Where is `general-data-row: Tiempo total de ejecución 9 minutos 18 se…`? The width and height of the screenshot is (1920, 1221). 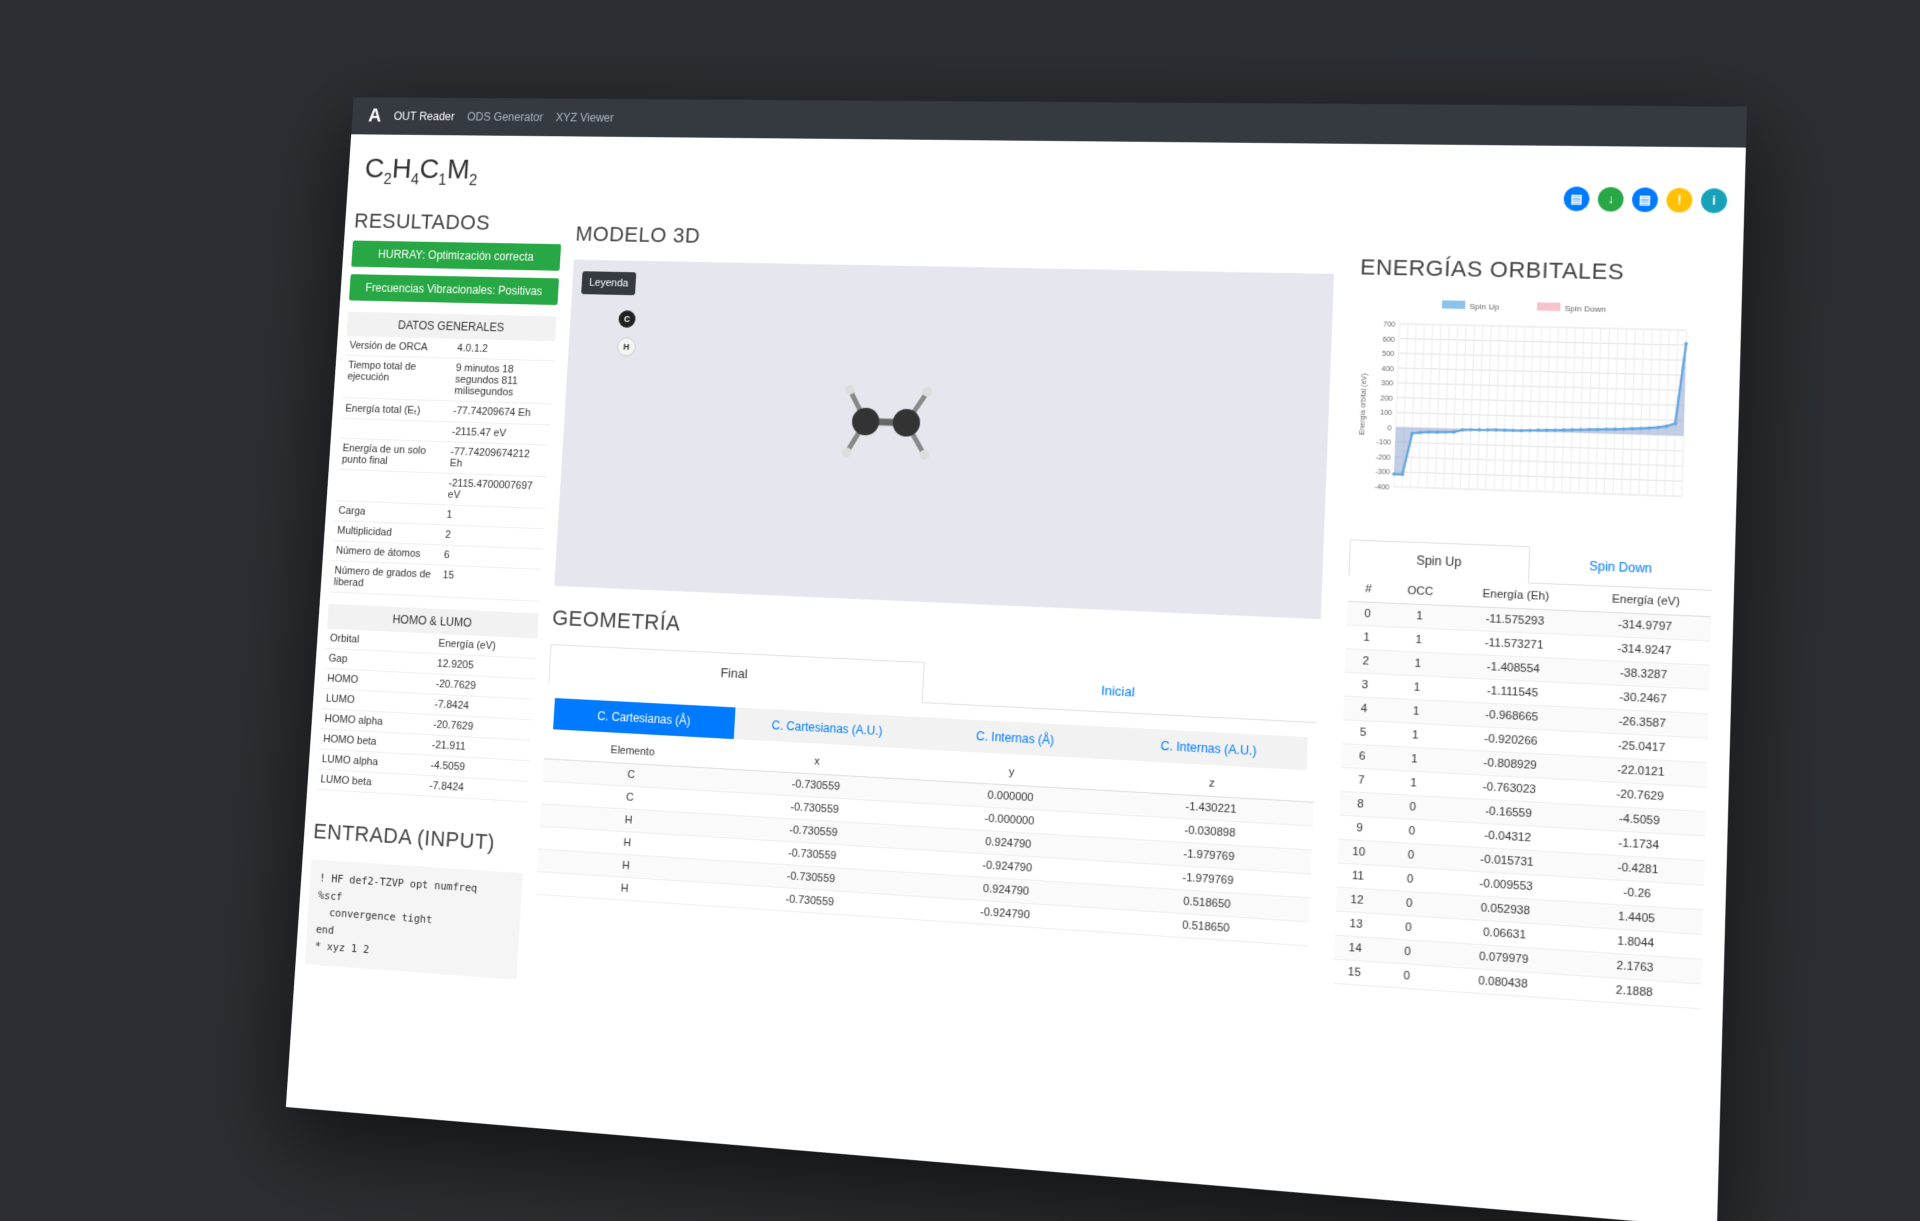 general-data-row: Tiempo total de ejecución 9 minutos 18 se… is located at coordinates (448, 379).